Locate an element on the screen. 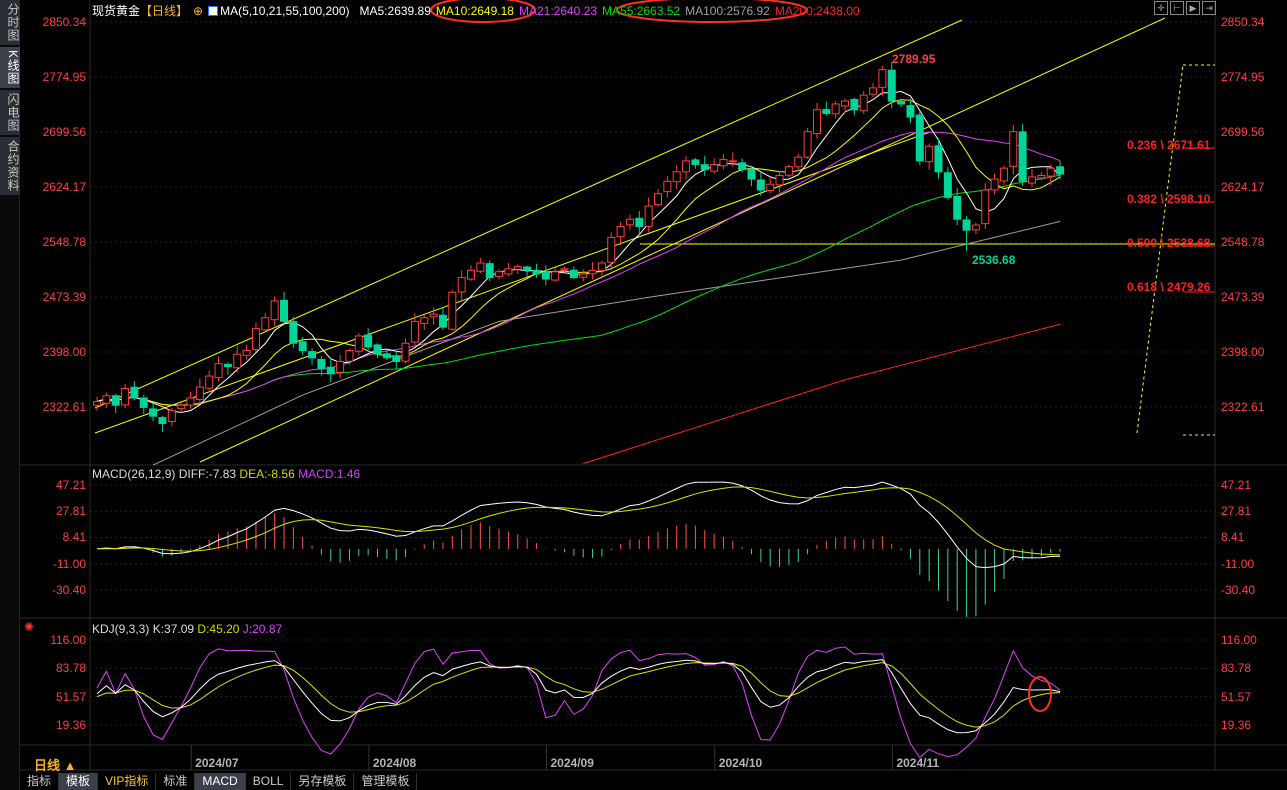 This screenshot has width=1287, height=790. price-axis-label-right: 2322.61 is located at coordinates (1243, 407).